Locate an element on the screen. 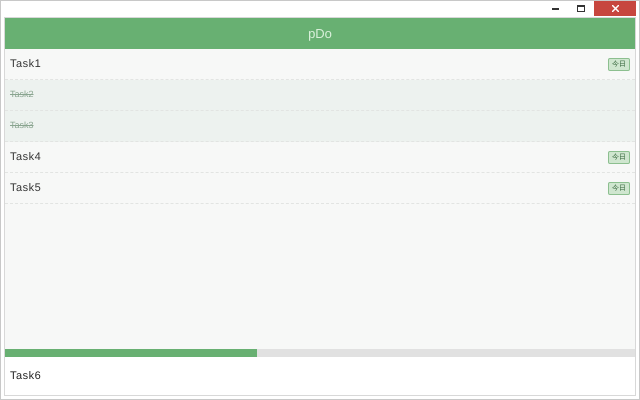 The image size is (640, 400). close-button is located at coordinates (615, 8).